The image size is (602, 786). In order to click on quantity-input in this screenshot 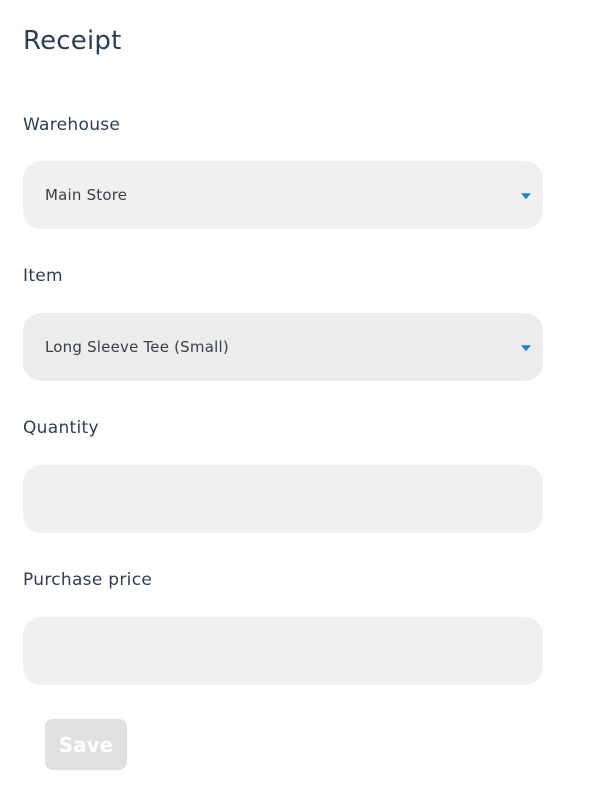, I will do `click(283, 499)`.